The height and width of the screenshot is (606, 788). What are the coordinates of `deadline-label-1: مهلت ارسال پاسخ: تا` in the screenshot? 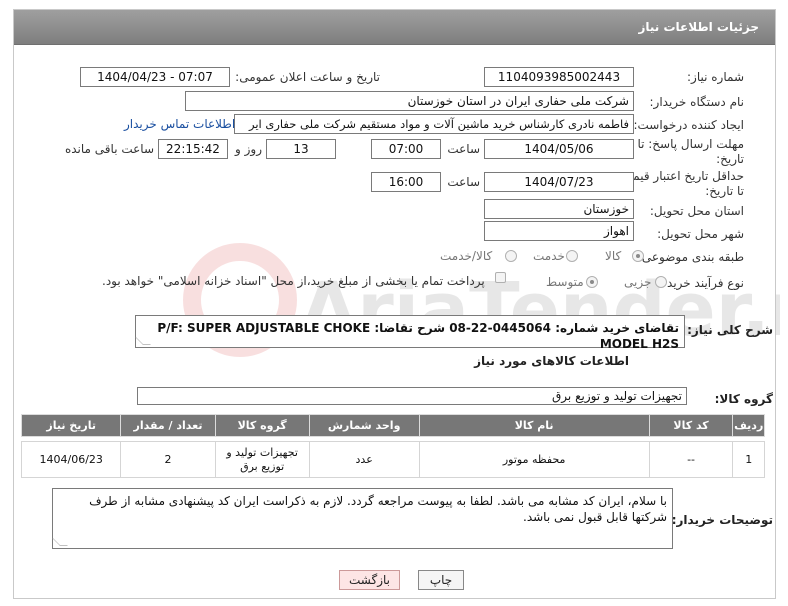 It's located at (690, 144).